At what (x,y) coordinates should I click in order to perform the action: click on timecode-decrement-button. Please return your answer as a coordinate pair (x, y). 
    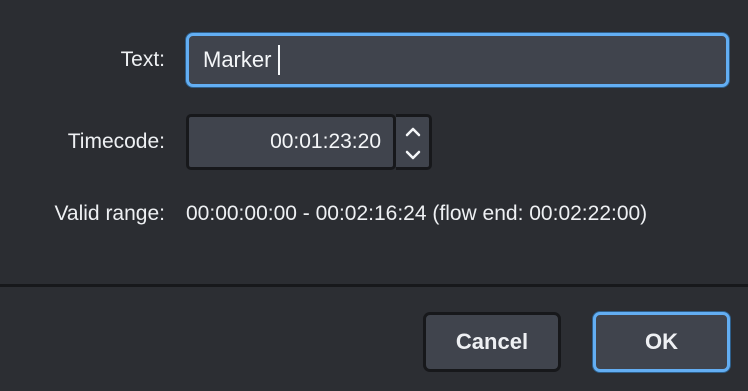
    Looking at the image, I should click on (412, 154).